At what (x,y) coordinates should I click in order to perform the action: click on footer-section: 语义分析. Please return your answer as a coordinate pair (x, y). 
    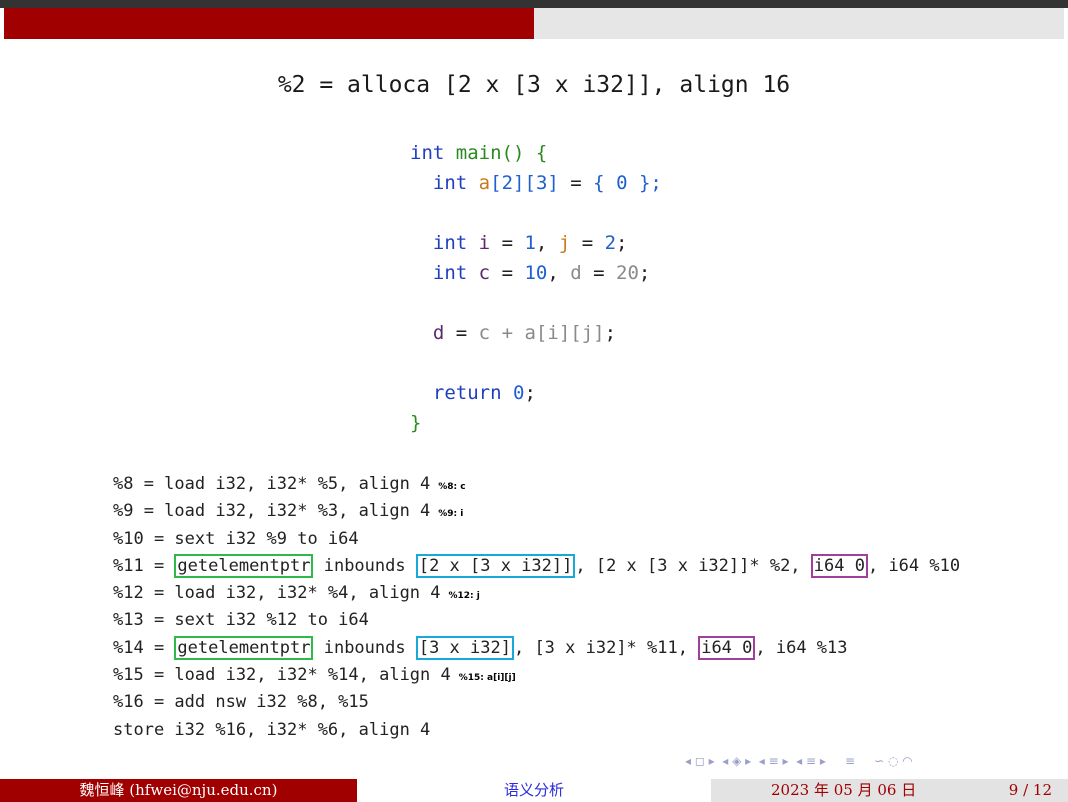
    Looking at the image, I should click on (534, 790).